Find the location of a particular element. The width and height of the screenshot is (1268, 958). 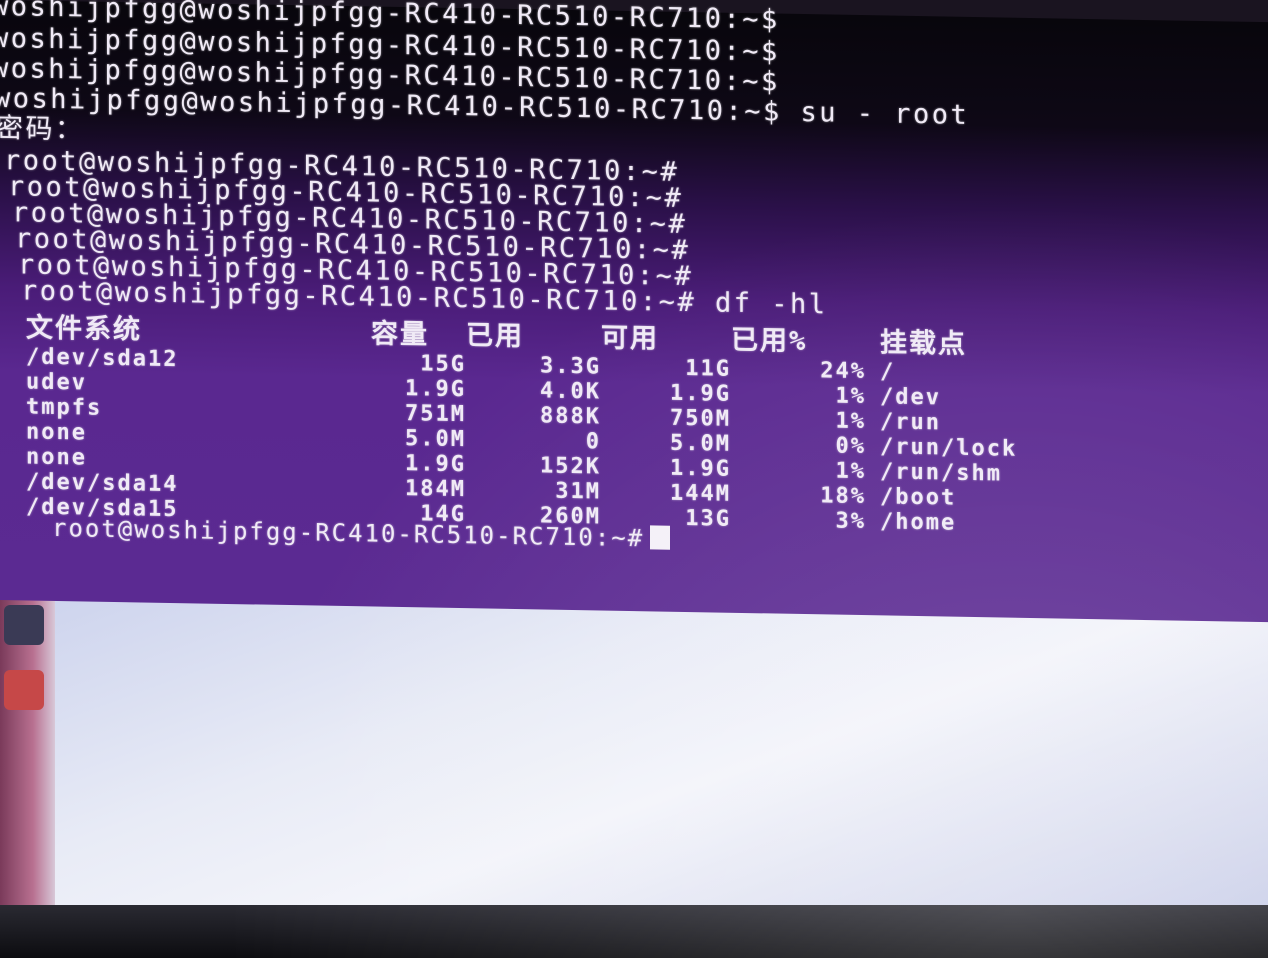

cell-size: 5.0M is located at coordinates (435, 439).